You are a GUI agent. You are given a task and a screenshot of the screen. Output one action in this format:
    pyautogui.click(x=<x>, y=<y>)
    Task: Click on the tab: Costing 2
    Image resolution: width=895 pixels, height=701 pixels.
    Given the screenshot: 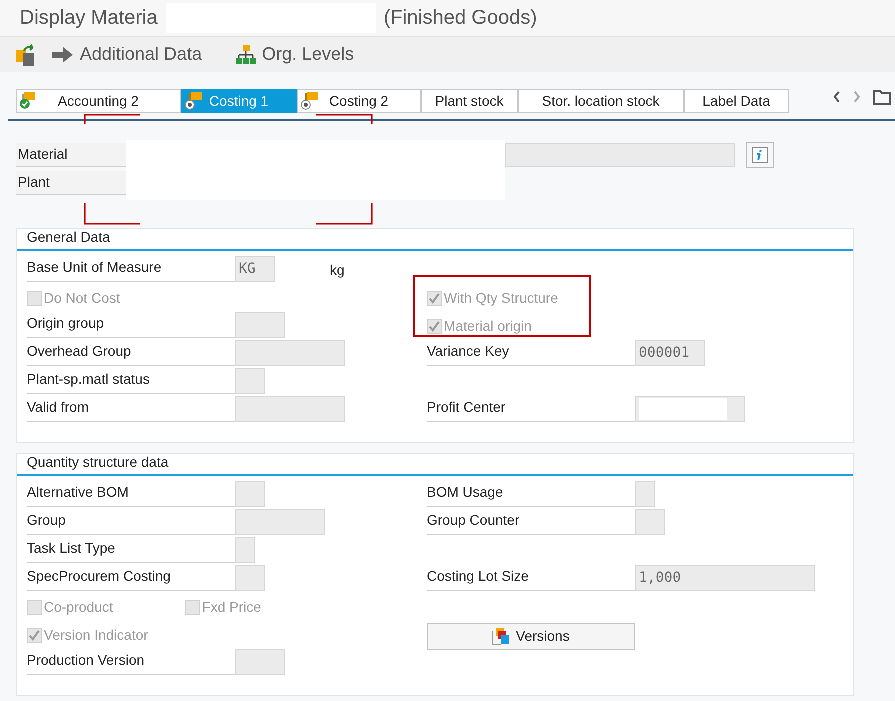 What is the action you would take?
    pyautogui.click(x=359, y=101)
    